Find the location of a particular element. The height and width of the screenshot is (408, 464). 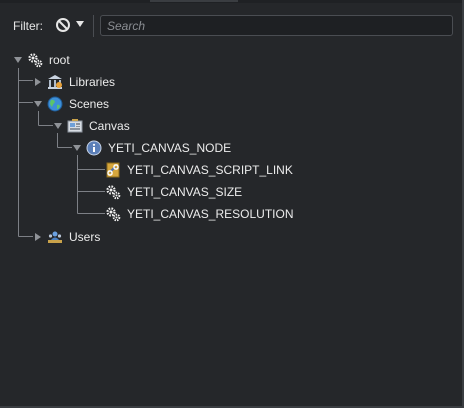

tree-item-yeti-canvas-script-link: YETI_CANVAS_SCRIPT_LINK is located at coordinates (199, 170).